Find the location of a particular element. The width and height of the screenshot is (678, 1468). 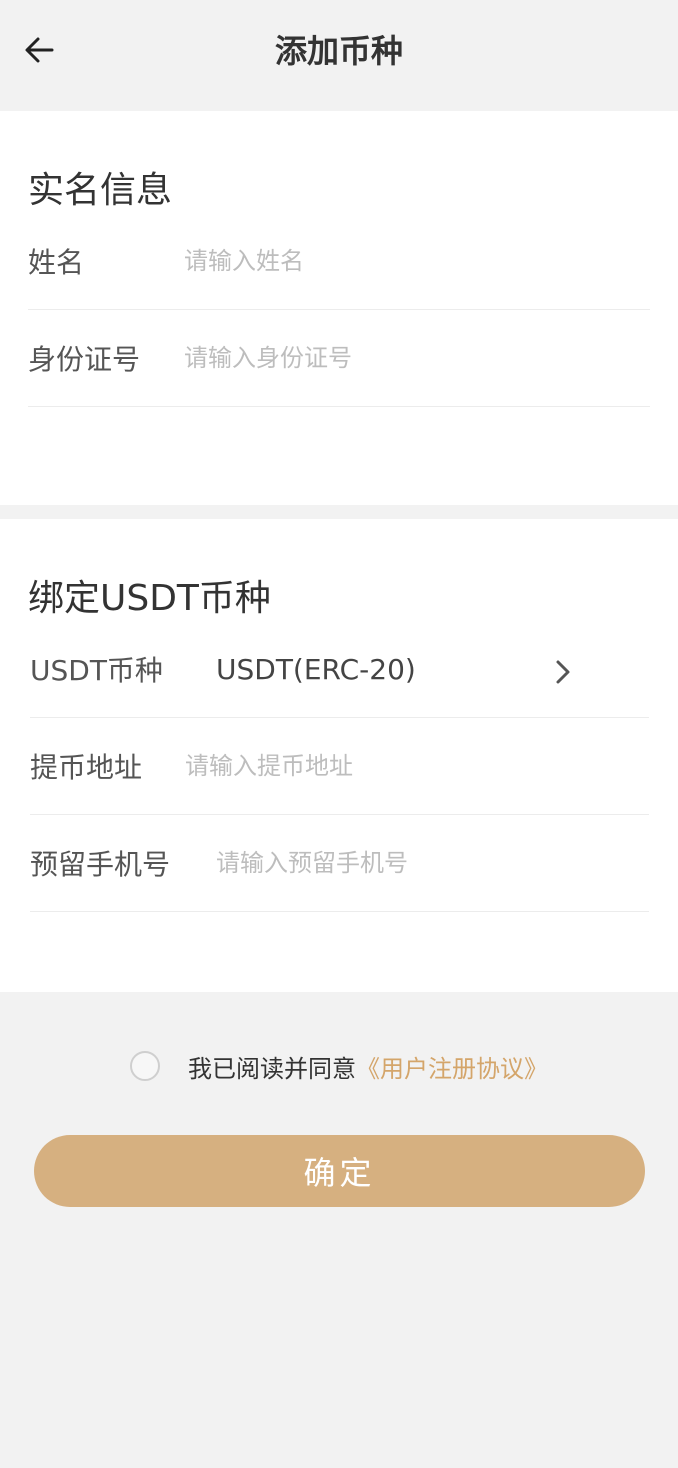

address-row: 提币地址 is located at coordinates (339, 766).